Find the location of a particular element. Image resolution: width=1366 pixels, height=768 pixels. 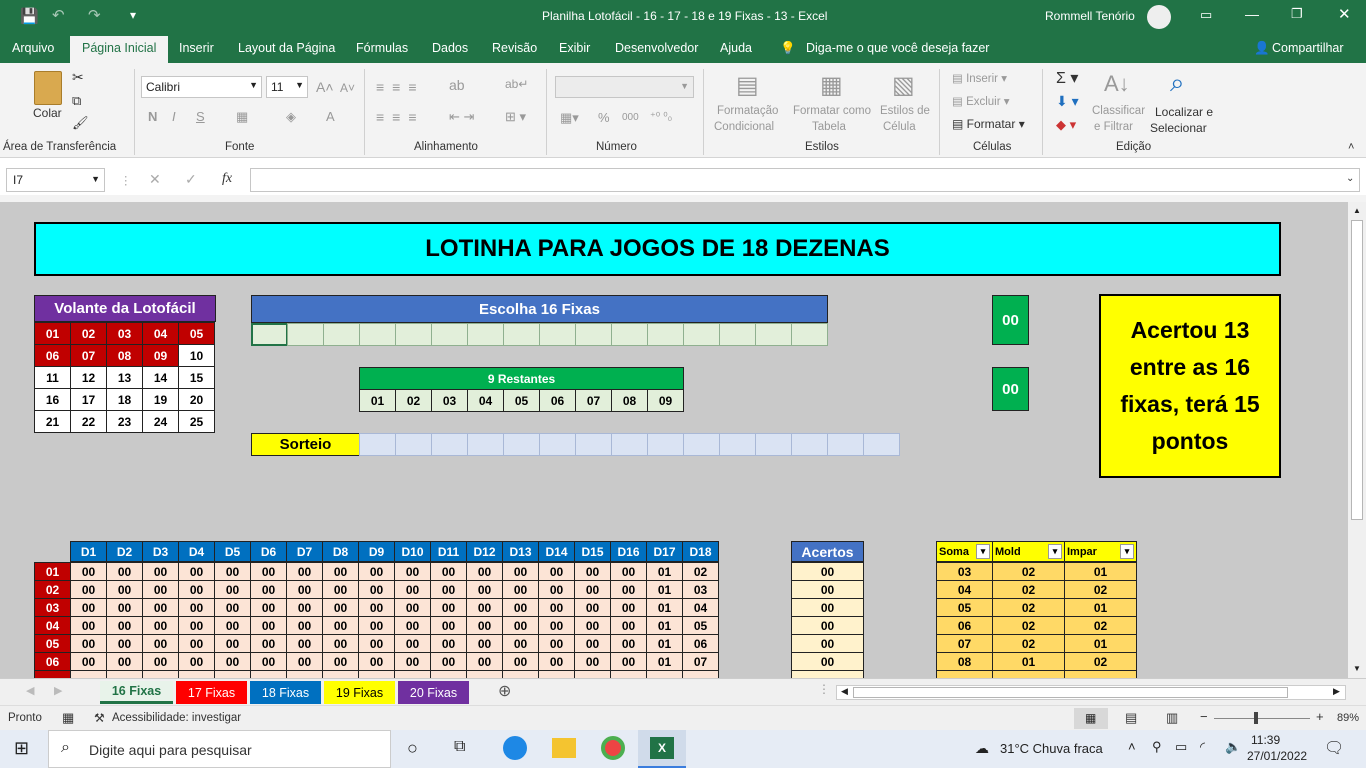

restantes-cell: 02 is located at coordinates (413, 400).